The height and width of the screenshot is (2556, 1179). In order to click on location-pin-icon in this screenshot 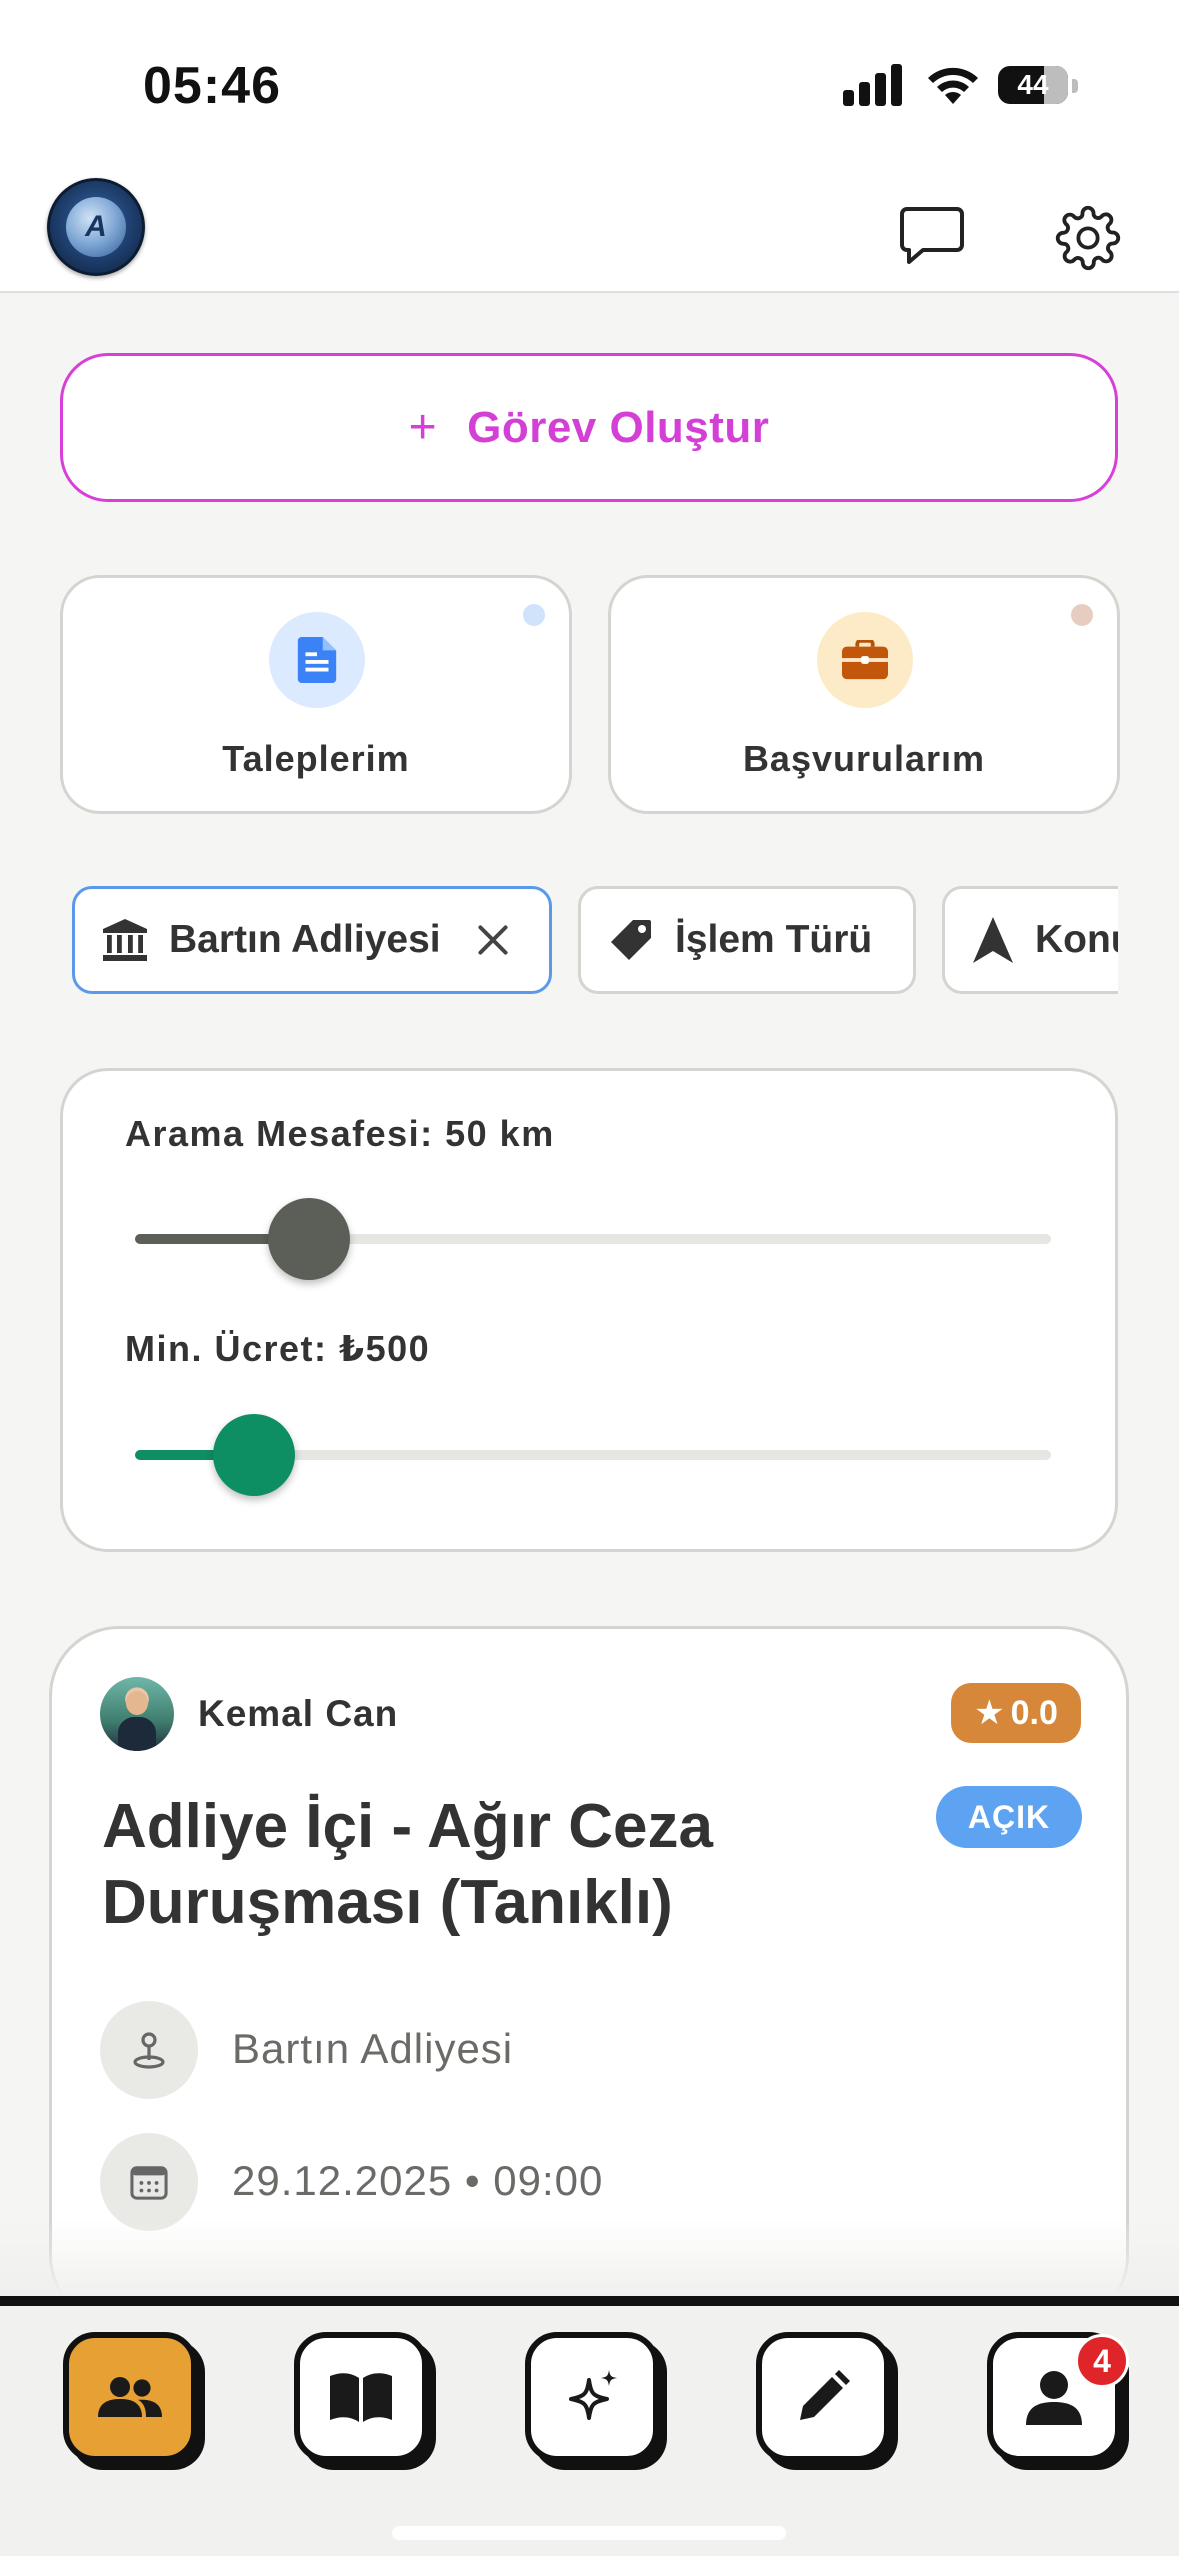, I will do `click(149, 2050)`.